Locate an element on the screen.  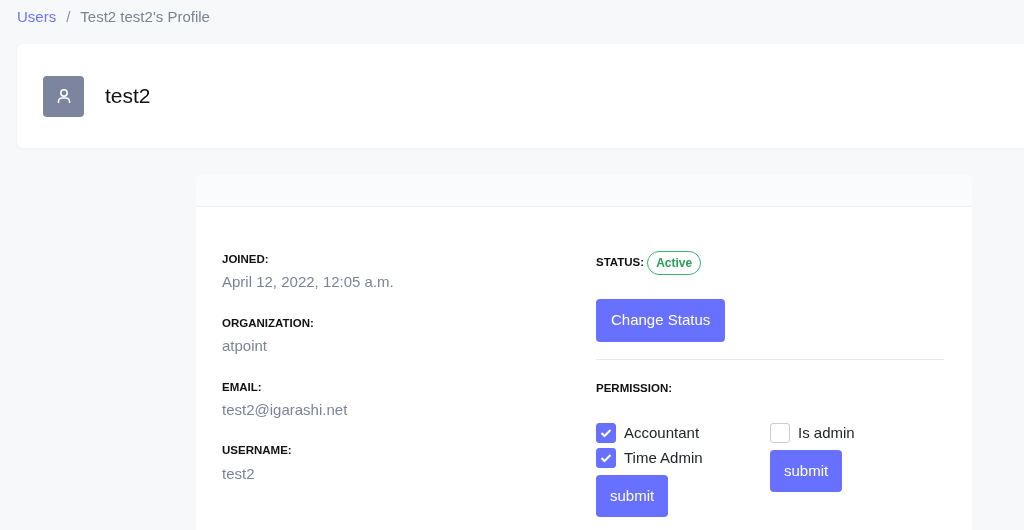
checkbox-label: Time Admin is located at coordinates (663, 458).